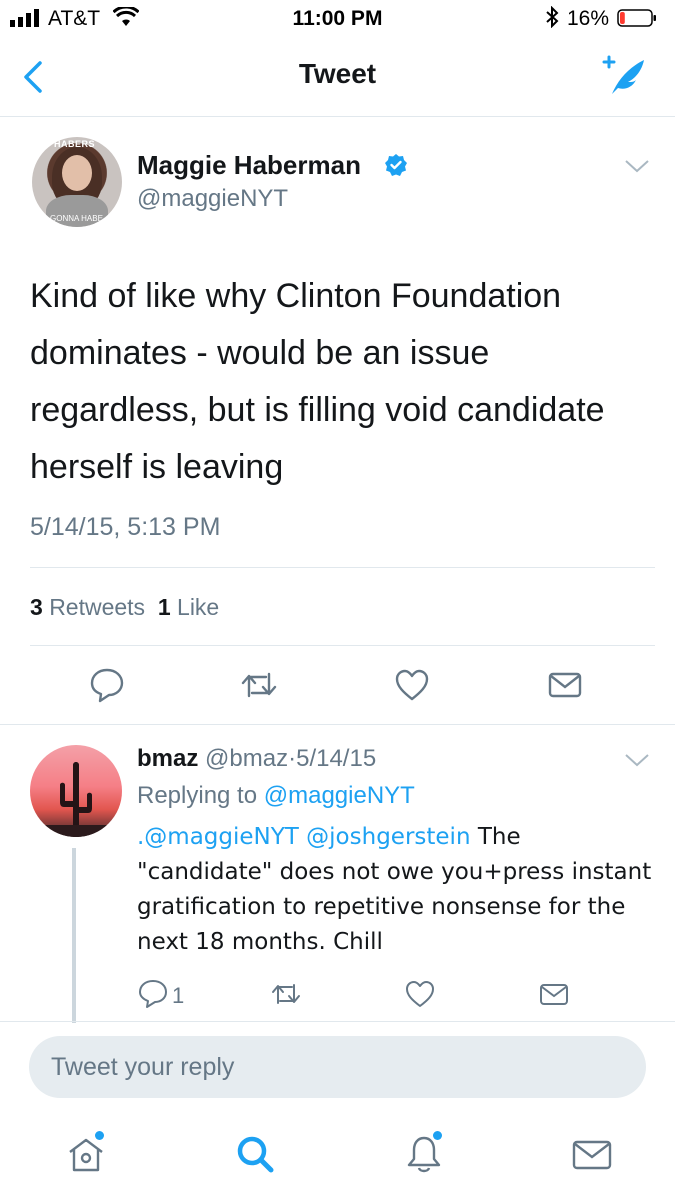 The width and height of the screenshot is (675, 1200). I want to click on retweets-count: 3, so click(36, 607).